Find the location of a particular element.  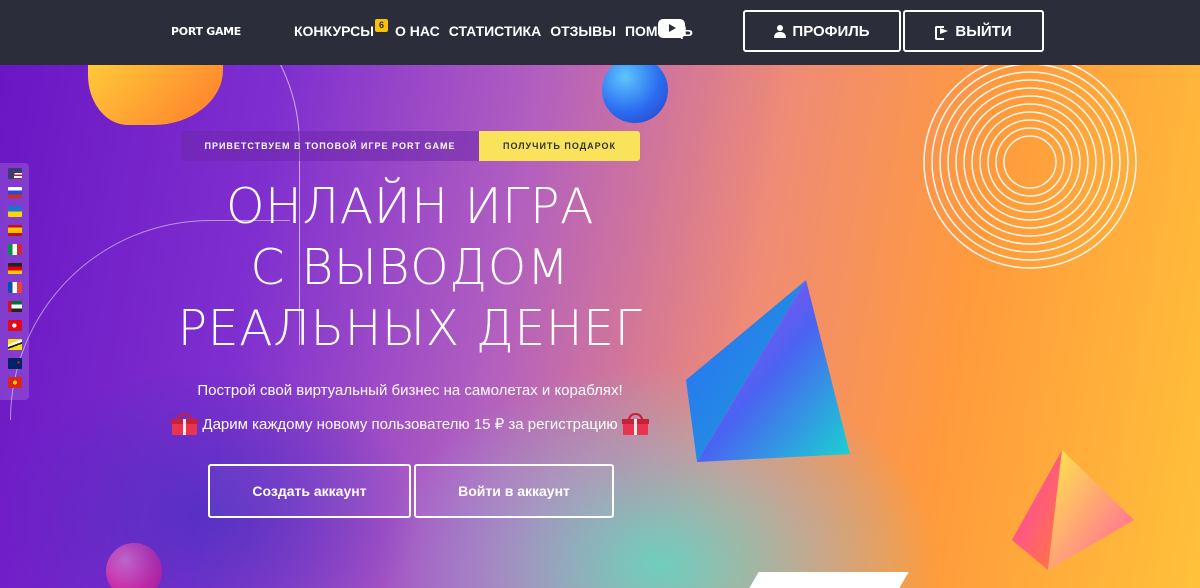

welcome-banner: ПРИВЕТСТВУЕМ В ТОПОВОЙ ИГРЕ PORT GAME is located at coordinates (330, 146).